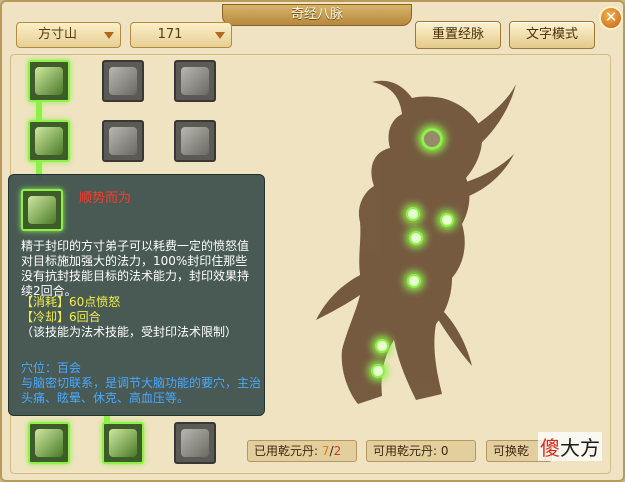 This screenshot has width=625, height=482. What do you see at coordinates (141, 390) in the screenshot?
I see `acupoint-description: 与脑密切联系，是调节大脑功能的要穴，主治头痛、眩晕、休克、高血压等。` at bounding box center [141, 390].